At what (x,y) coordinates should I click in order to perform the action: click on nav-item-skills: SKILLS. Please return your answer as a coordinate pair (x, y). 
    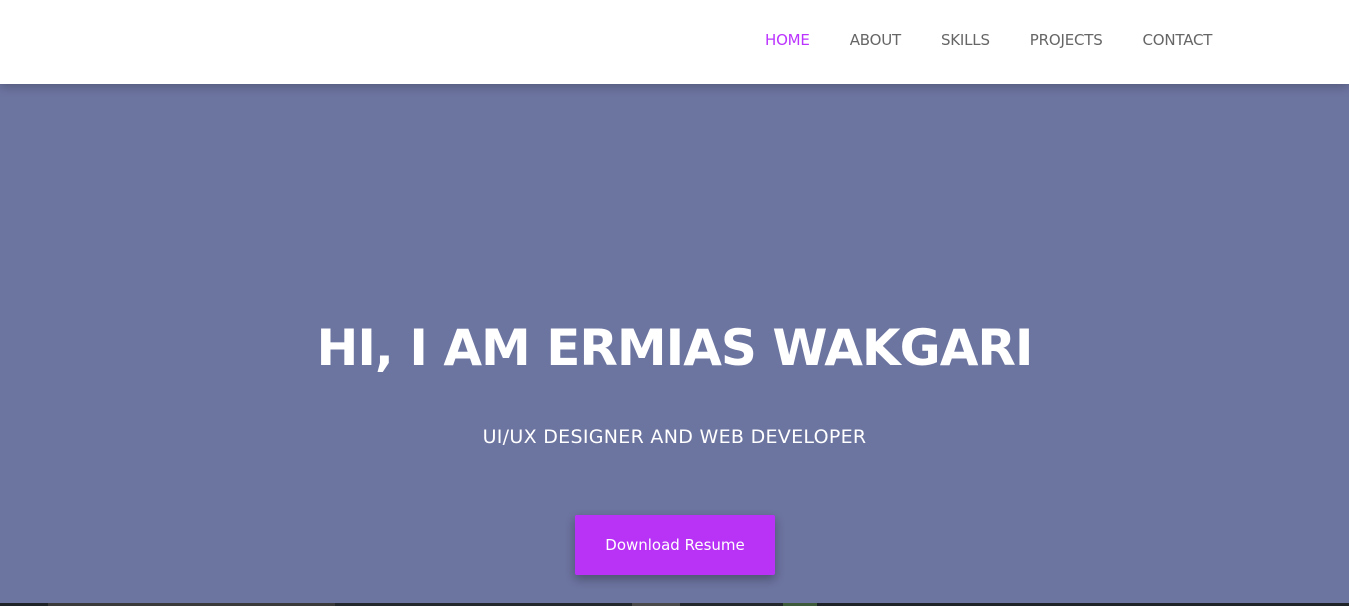
    Looking at the image, I should click on (965, 40).